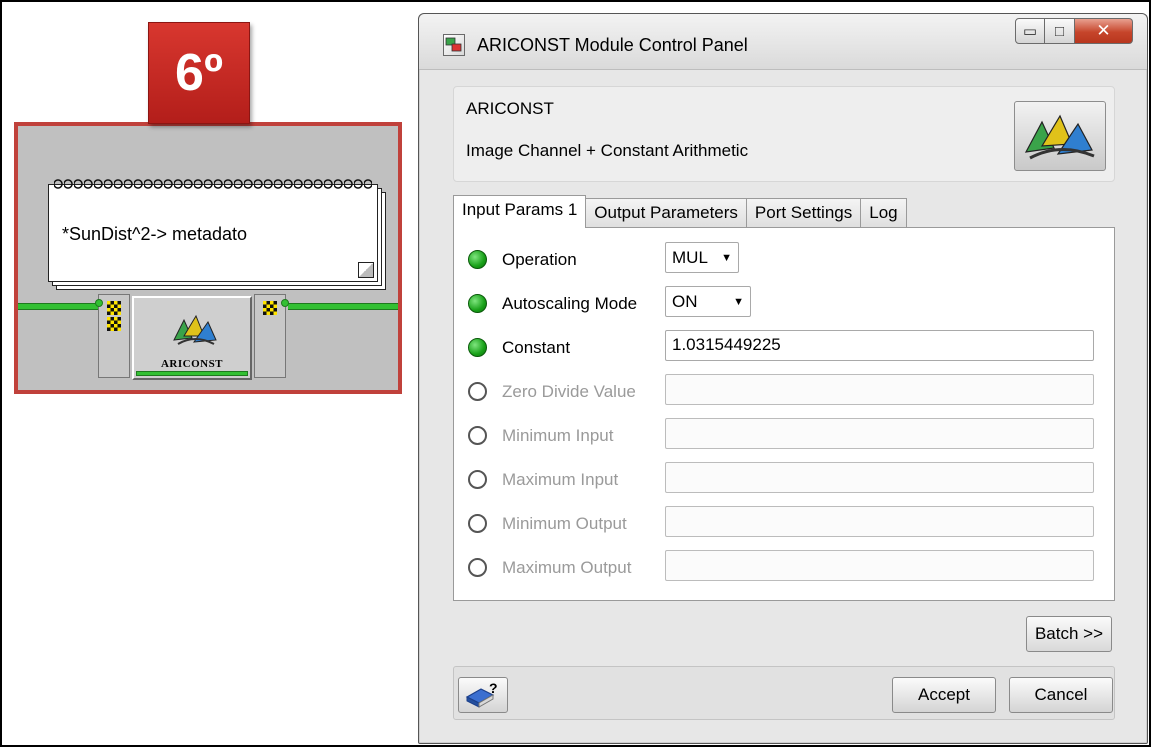 The image size is (1151, 747). I want to click on operation-select-value: MUL, so click(690, 257).